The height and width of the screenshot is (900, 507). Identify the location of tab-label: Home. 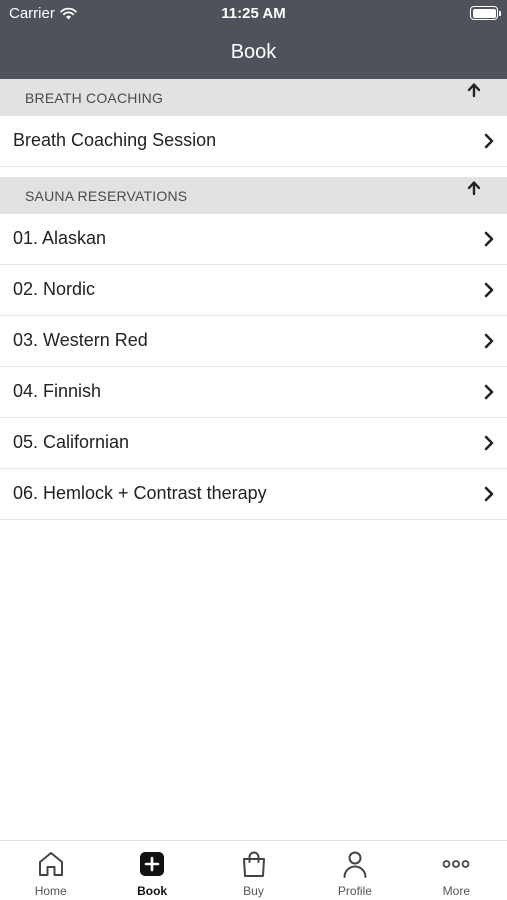
(50, 891).